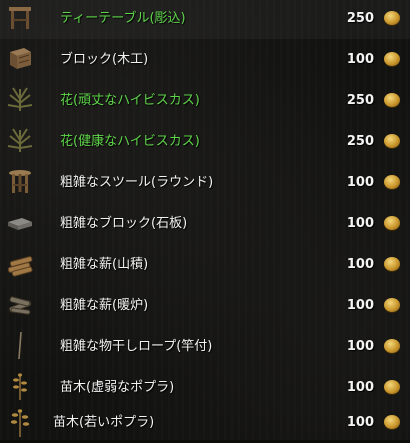  I want to click on tea-table-icon, so click(20, 17).